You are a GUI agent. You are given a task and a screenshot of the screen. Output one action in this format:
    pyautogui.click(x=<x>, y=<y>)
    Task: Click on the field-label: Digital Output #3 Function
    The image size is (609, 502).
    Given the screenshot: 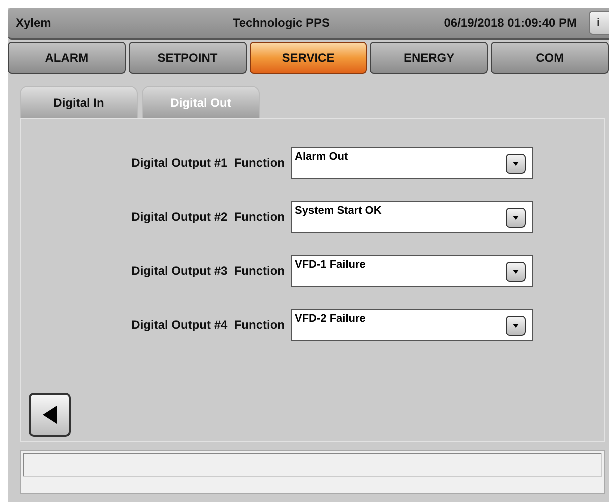 What is the action you would take?
    pyautogui.click(x=208, y=271)
    